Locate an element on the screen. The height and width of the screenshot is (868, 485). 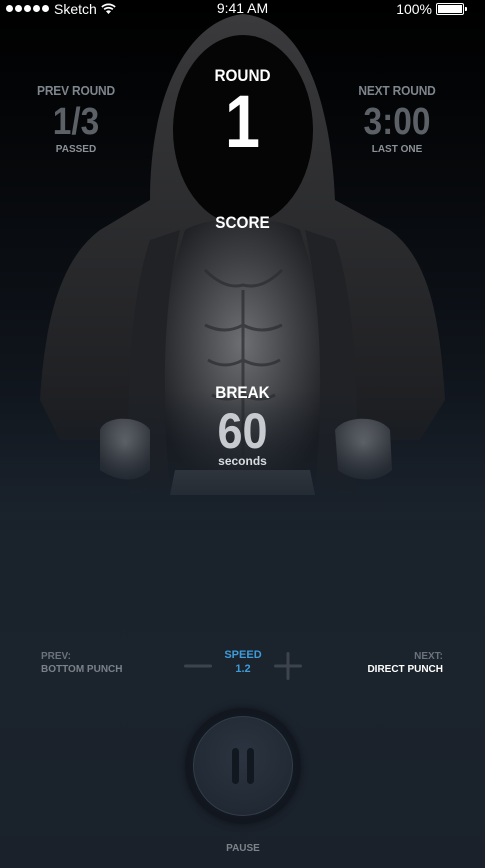
prev-round-stat: PREV ROUND 1/3 PASSED is located at coordinates (76, 119).